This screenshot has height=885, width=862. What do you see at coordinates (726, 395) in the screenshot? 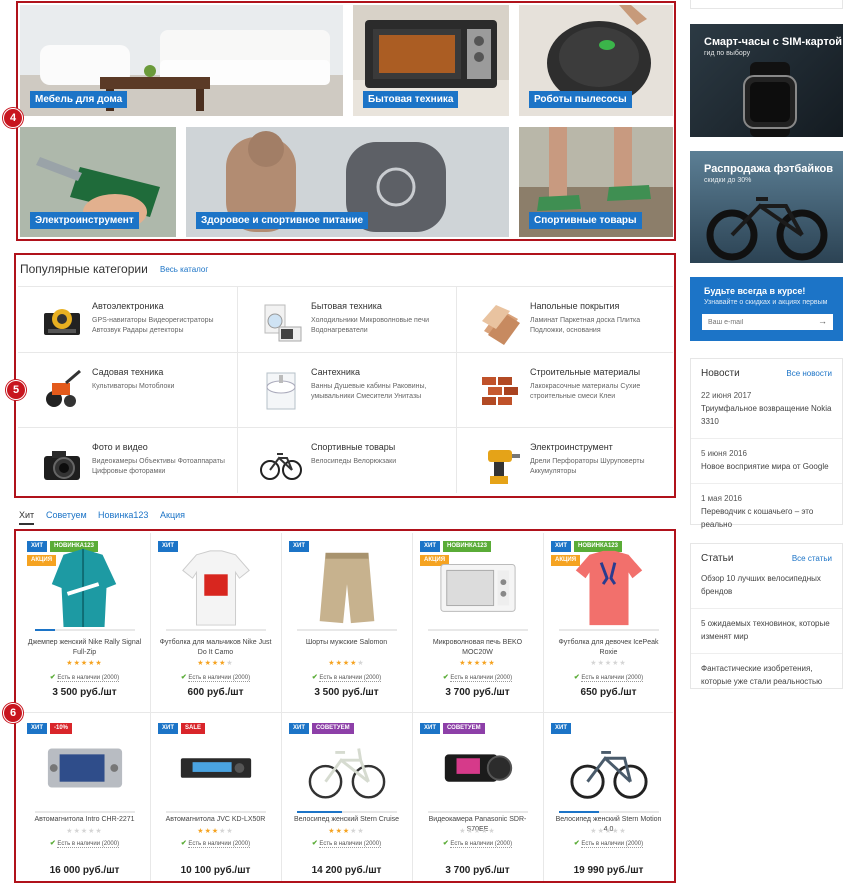
I see `news-date: 22 июня 2017` at bounding box center [726, 395].